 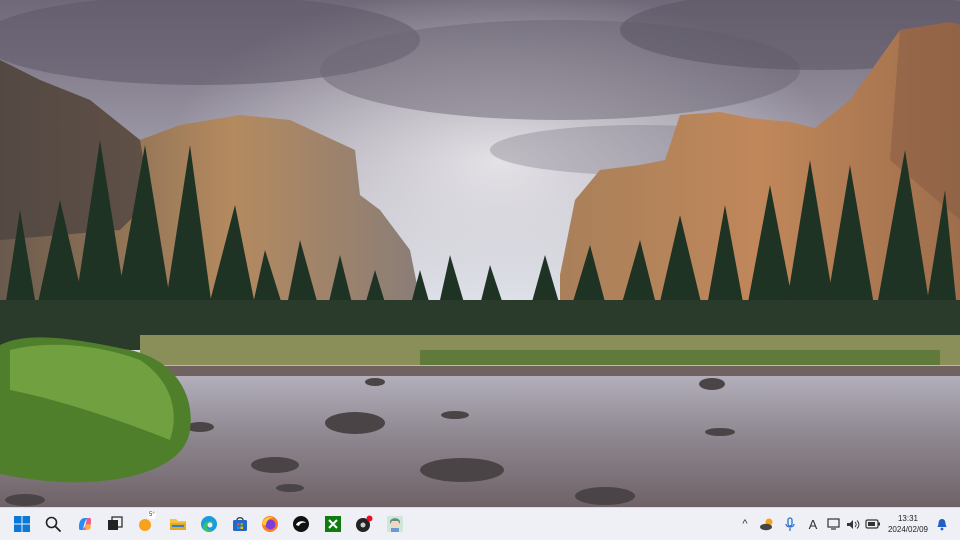 I want to click on notifications-button, so click(x=942, y=524).